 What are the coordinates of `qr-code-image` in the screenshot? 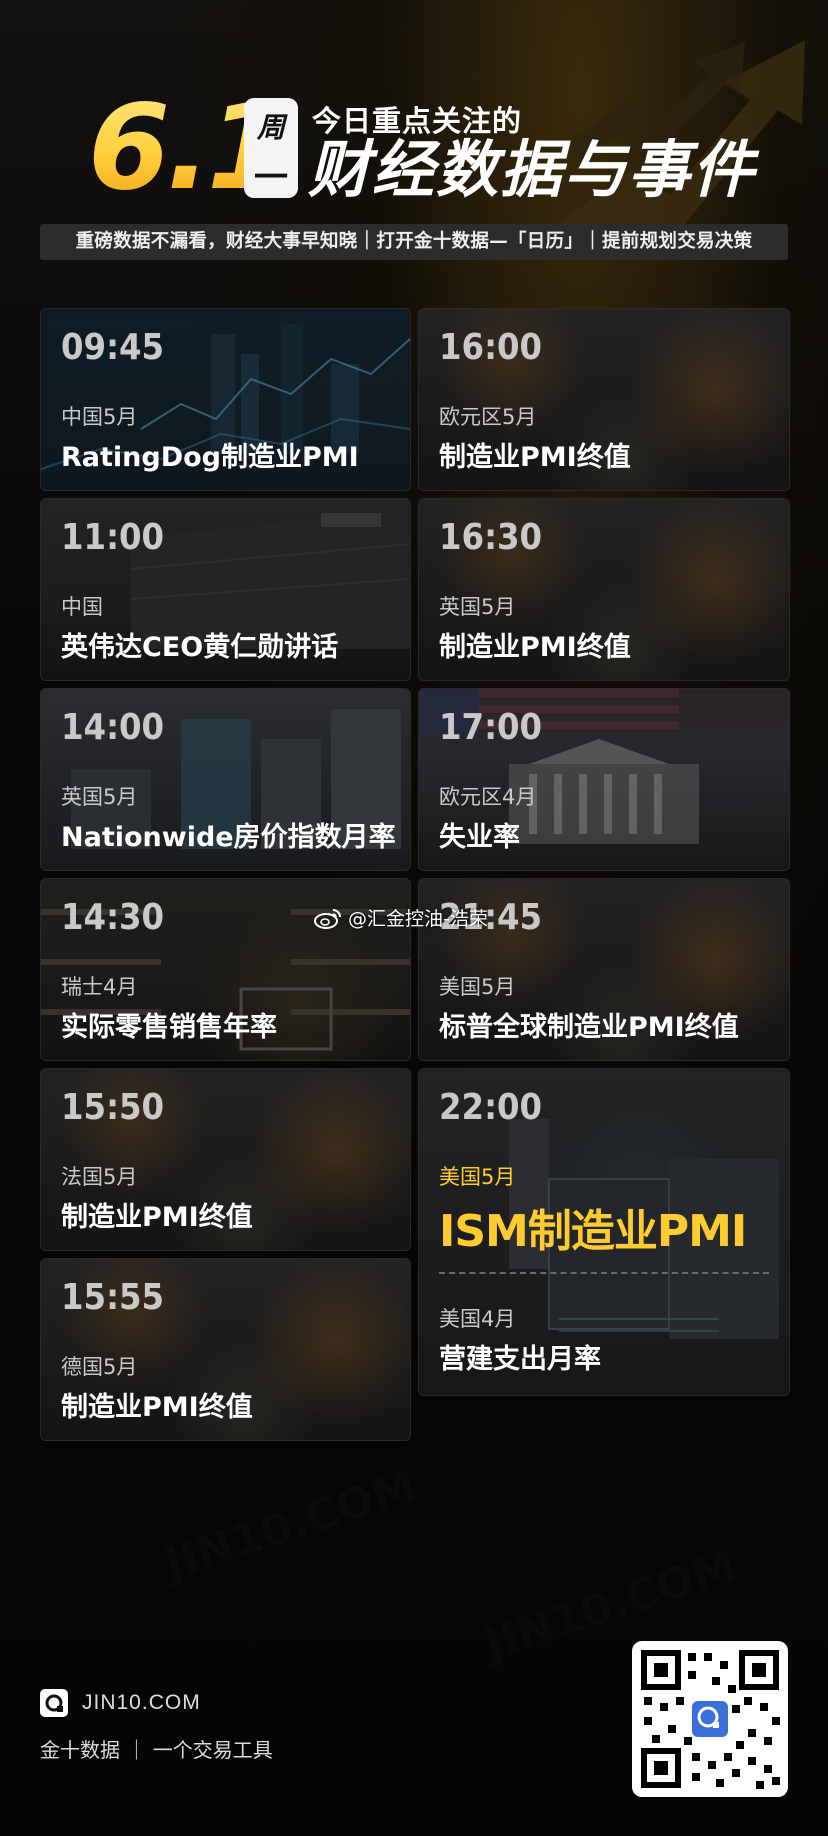 It's located at (710, 1719).